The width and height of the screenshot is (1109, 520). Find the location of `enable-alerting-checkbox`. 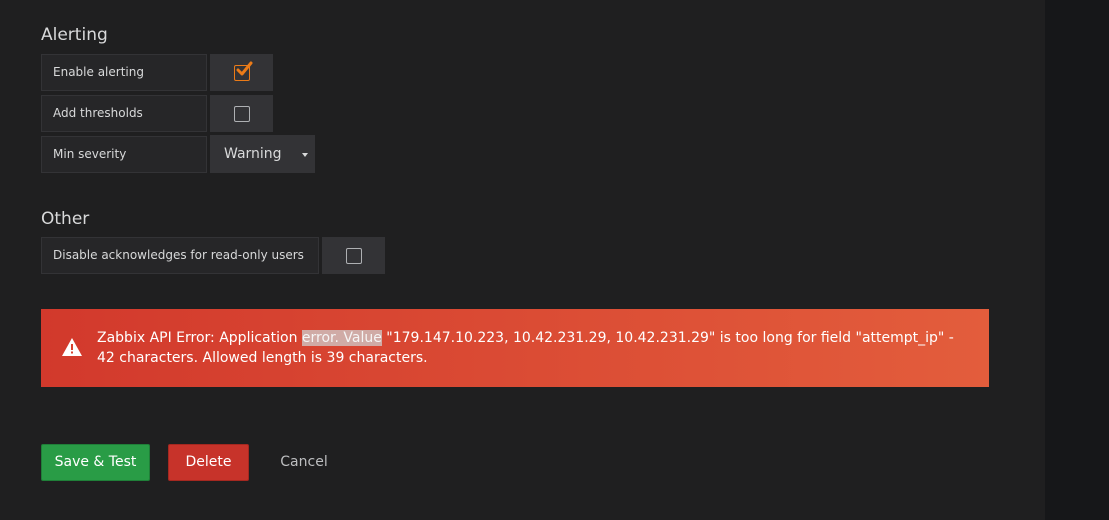

enable-alerting-checkbox is located at coordinates (241, 72).